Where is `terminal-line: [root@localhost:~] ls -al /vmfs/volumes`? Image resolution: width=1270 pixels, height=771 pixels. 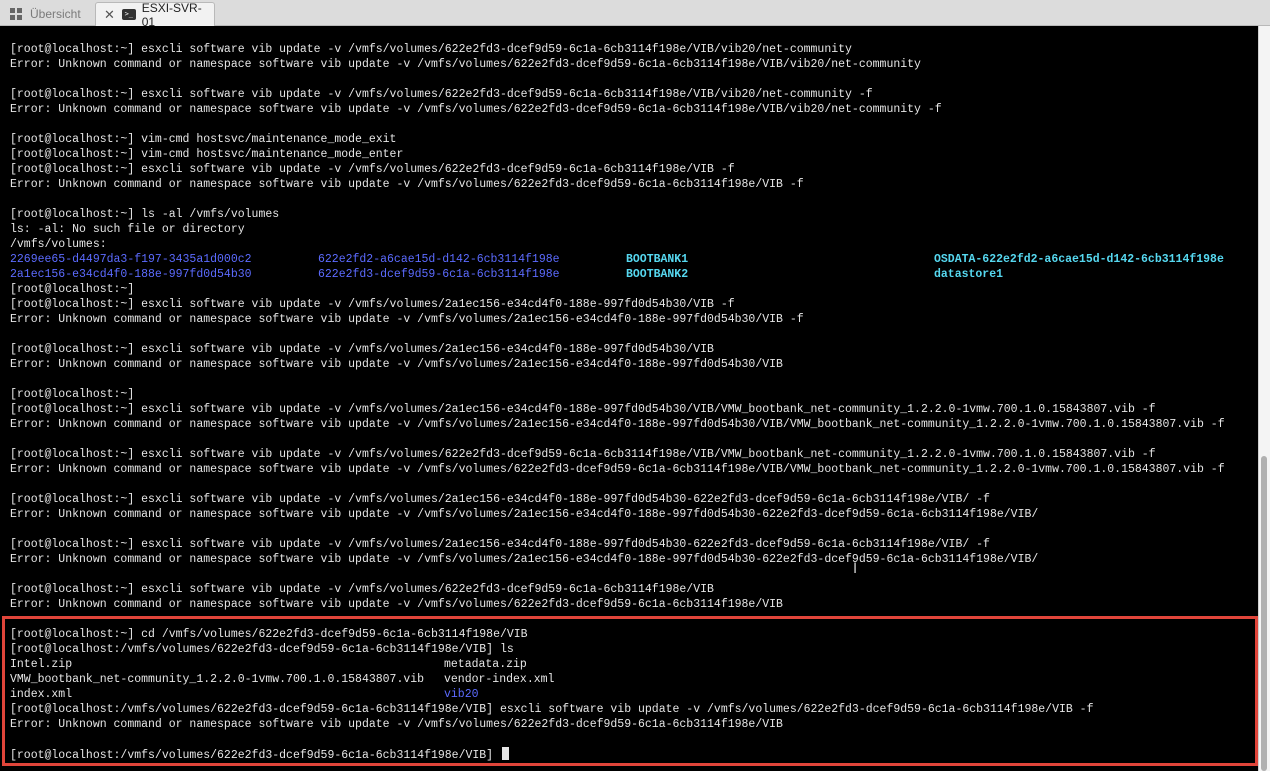
terminal-line: [root@localhost:~] ls -al /vmfs/volumes is located at coordinates (145, 214).